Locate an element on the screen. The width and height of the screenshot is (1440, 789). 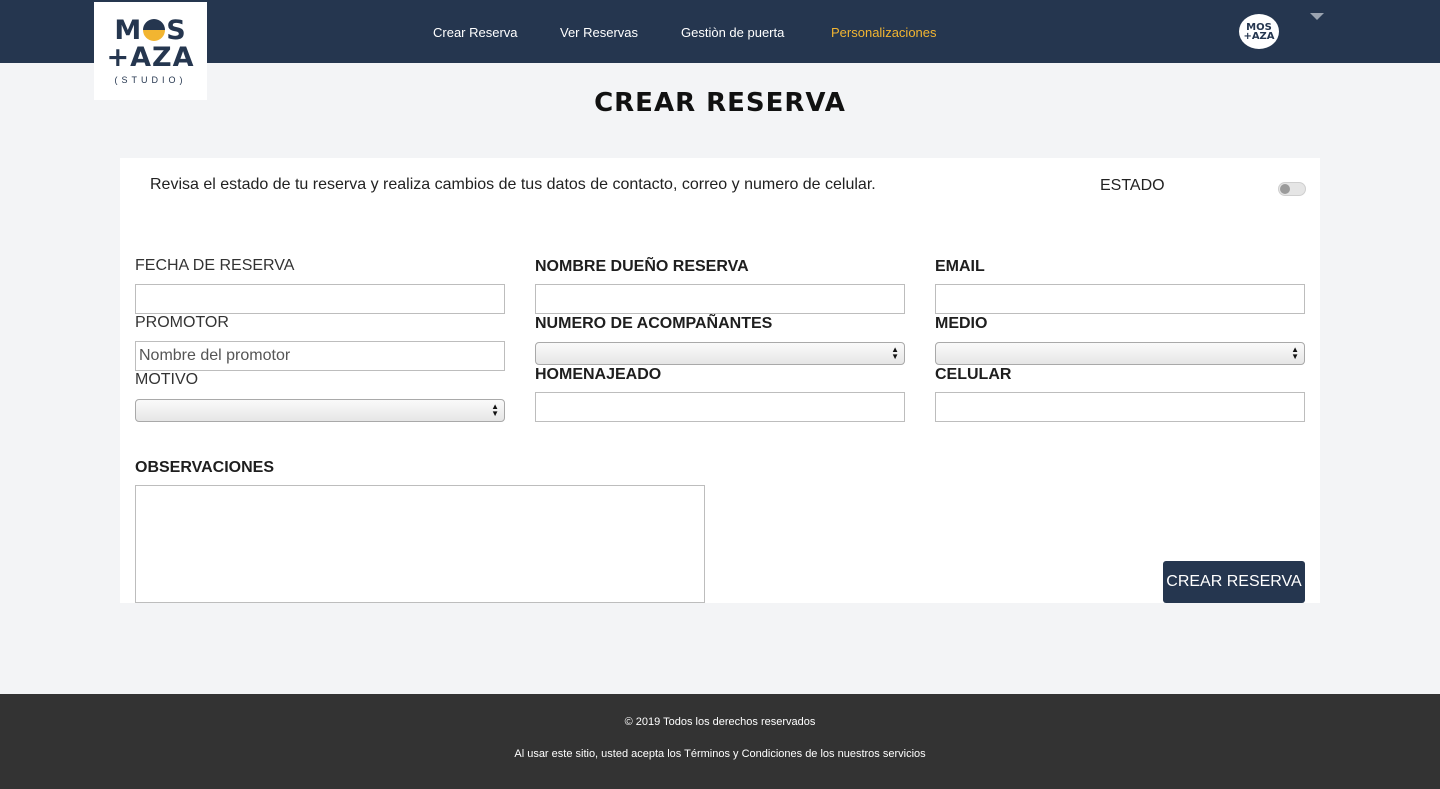
estado-label: ESTADO is located at coordinates (1132, 185).